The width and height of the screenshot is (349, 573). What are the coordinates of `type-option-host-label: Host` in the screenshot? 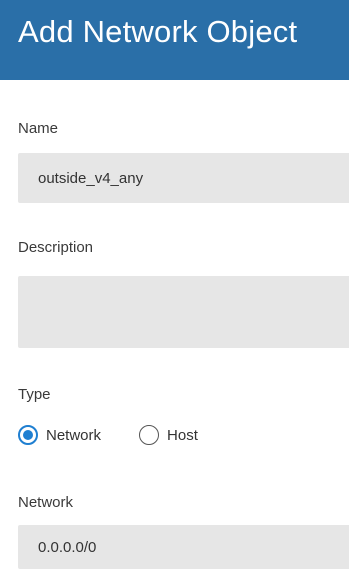 It's located at (182, 435).